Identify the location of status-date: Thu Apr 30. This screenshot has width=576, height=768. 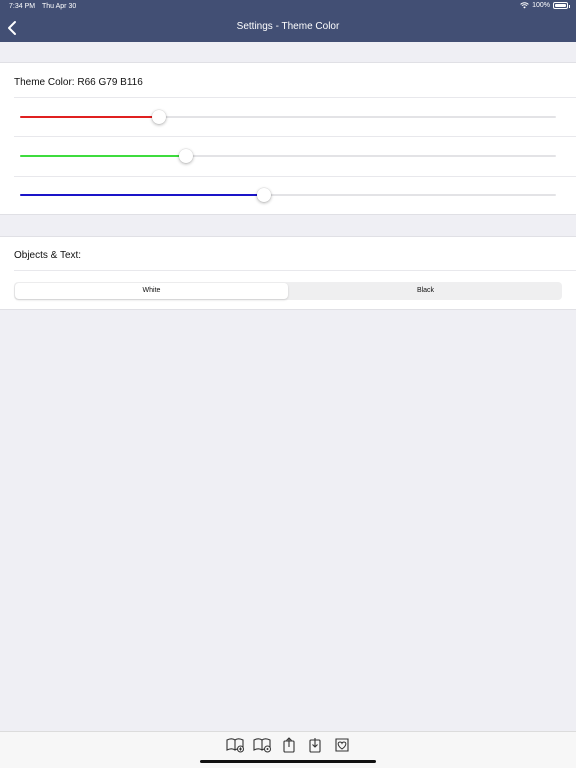
(59, 6).